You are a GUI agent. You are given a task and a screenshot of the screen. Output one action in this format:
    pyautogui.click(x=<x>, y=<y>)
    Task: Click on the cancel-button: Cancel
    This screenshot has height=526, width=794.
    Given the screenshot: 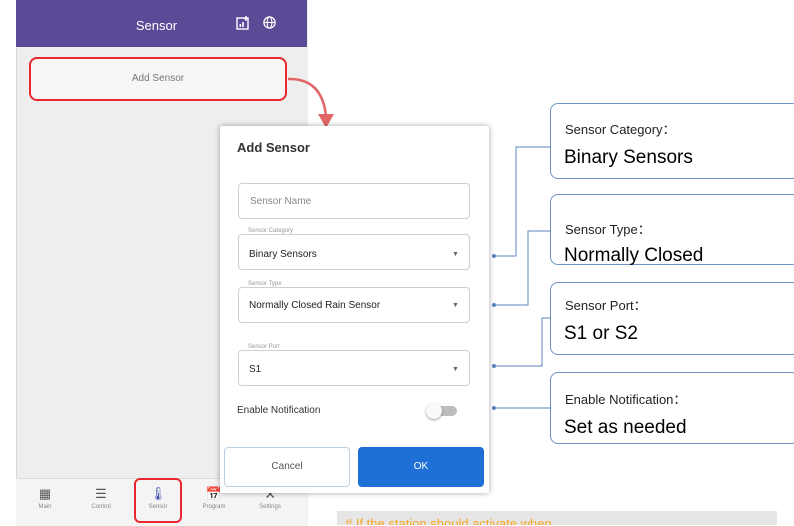 What is the action you would take?
    pyautogui.click(x=287, y=467)
    